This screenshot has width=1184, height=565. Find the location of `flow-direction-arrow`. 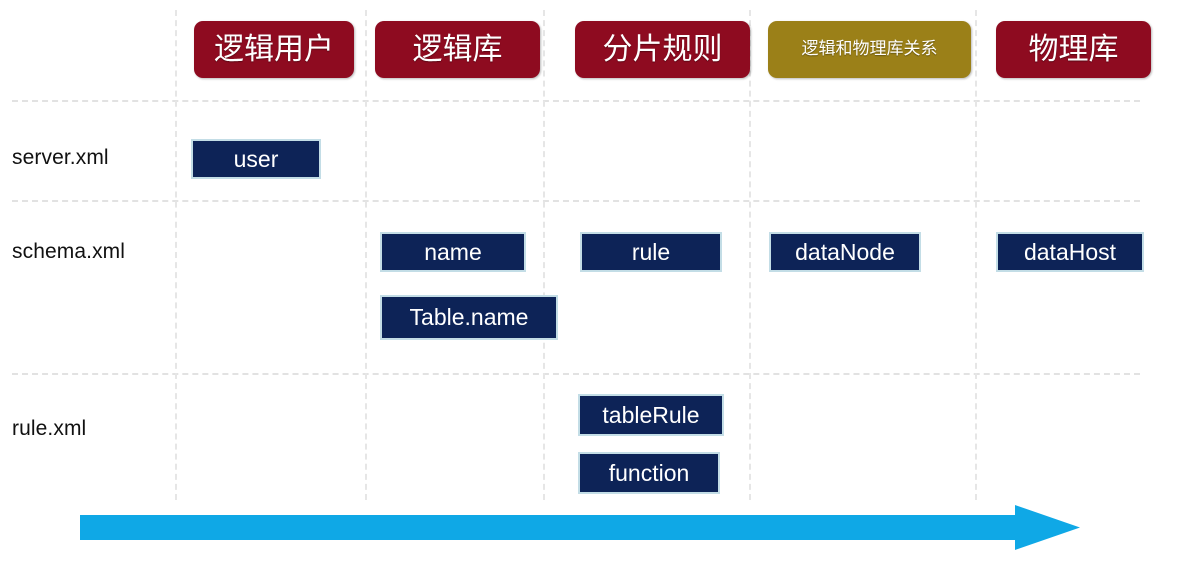

flow-direction-arrow is located at coordinates (580, 527).